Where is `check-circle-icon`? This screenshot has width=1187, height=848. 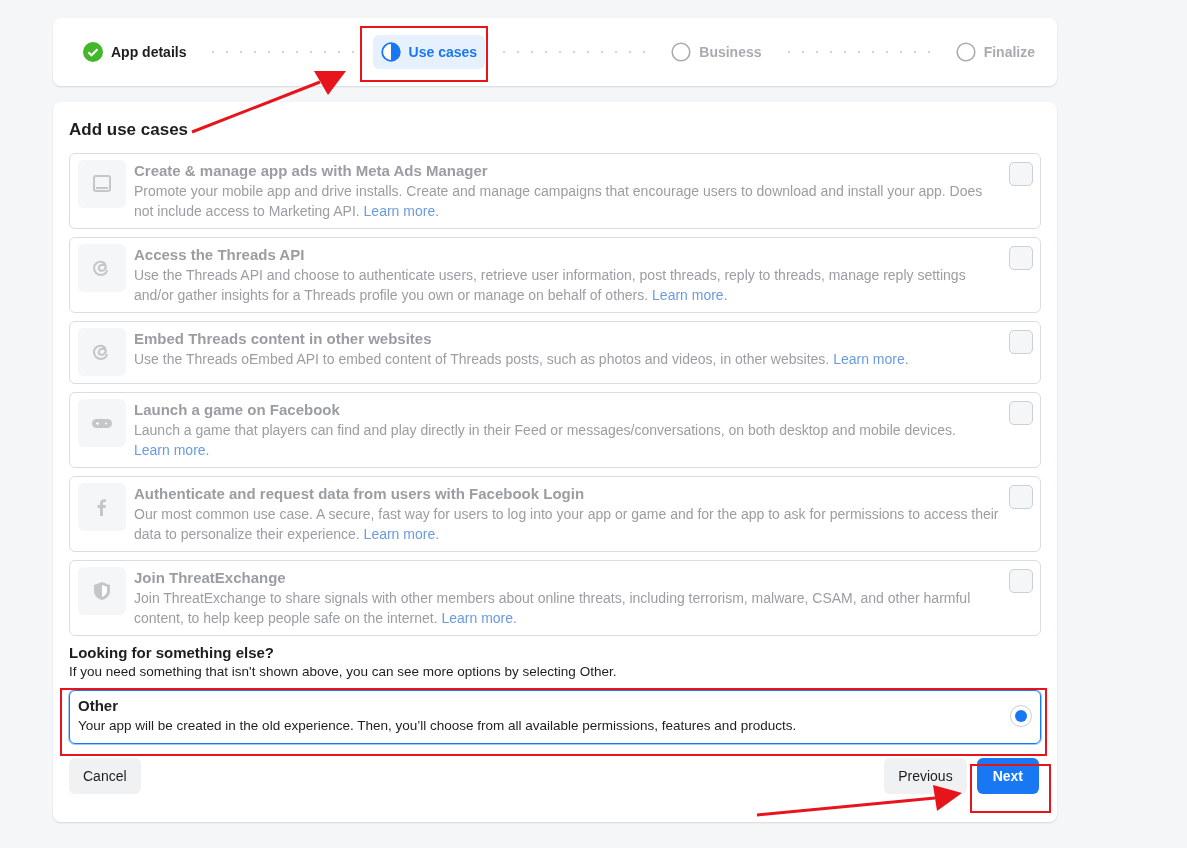
check-circle-icon is located at coordinates (93, 52).